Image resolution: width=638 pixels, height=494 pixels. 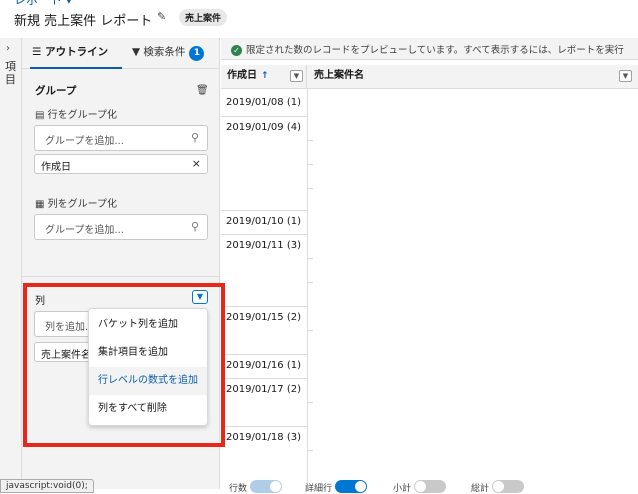 I want to click on group-cols-label: ▦ 列をグループ化, so click(x=76, y=202).